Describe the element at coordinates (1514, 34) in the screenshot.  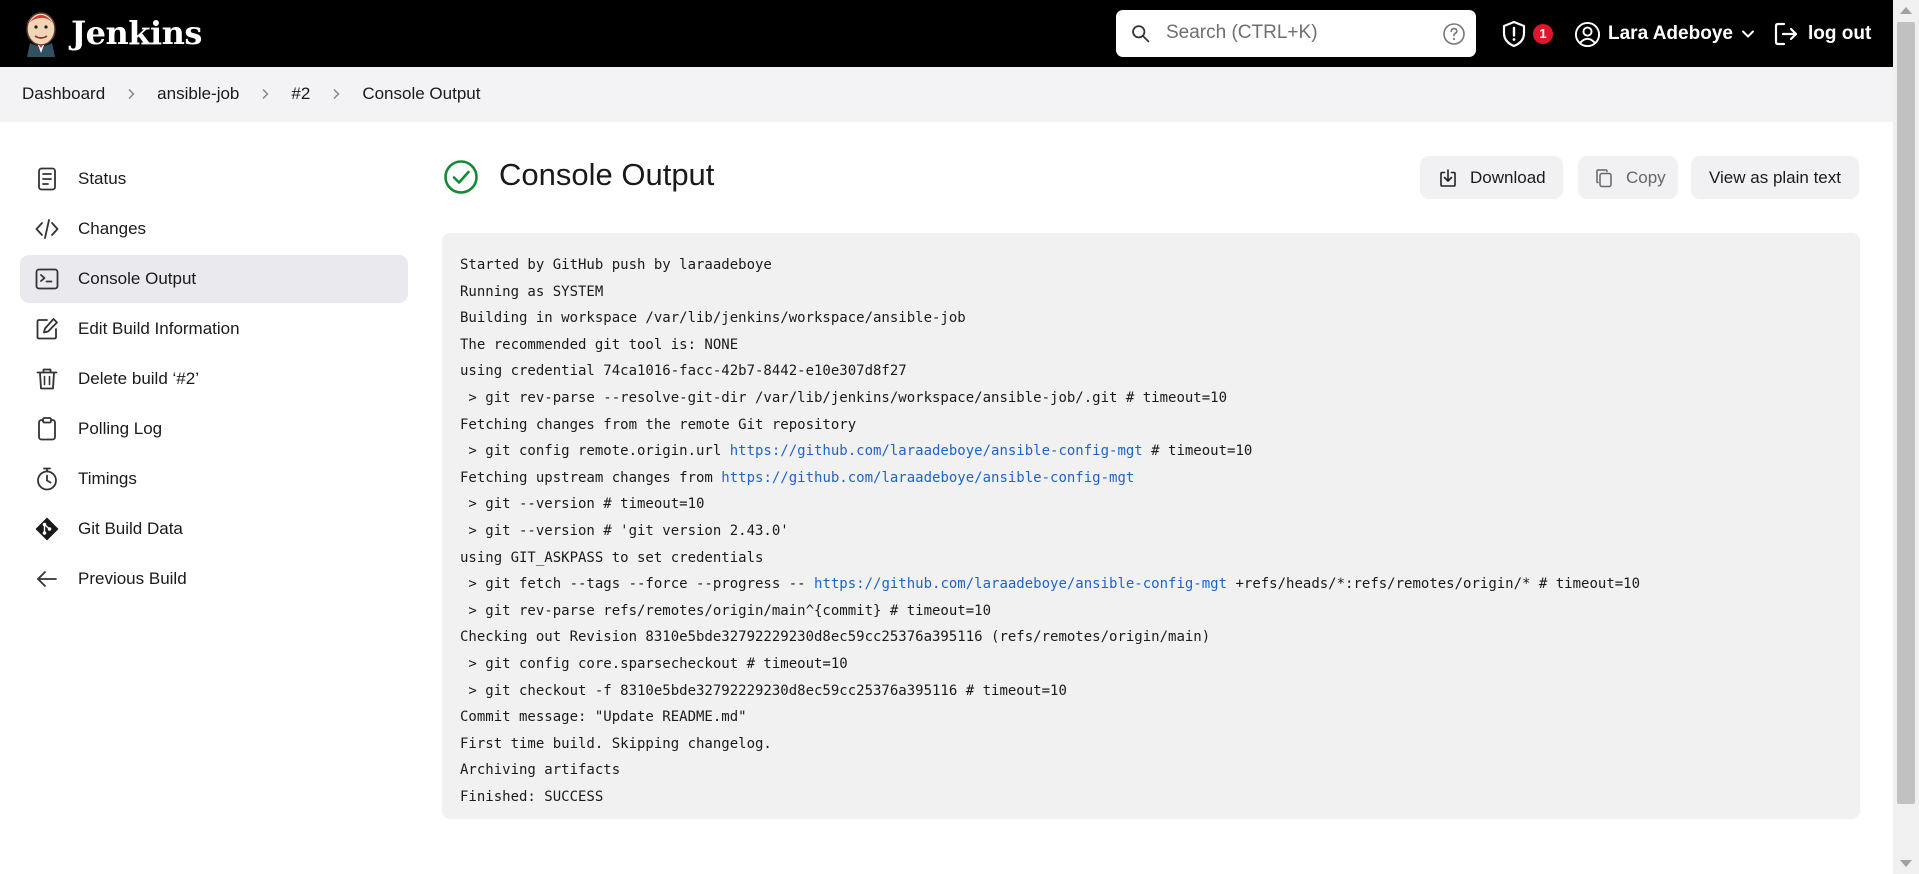
I see `shield-alert-icon` at that location.